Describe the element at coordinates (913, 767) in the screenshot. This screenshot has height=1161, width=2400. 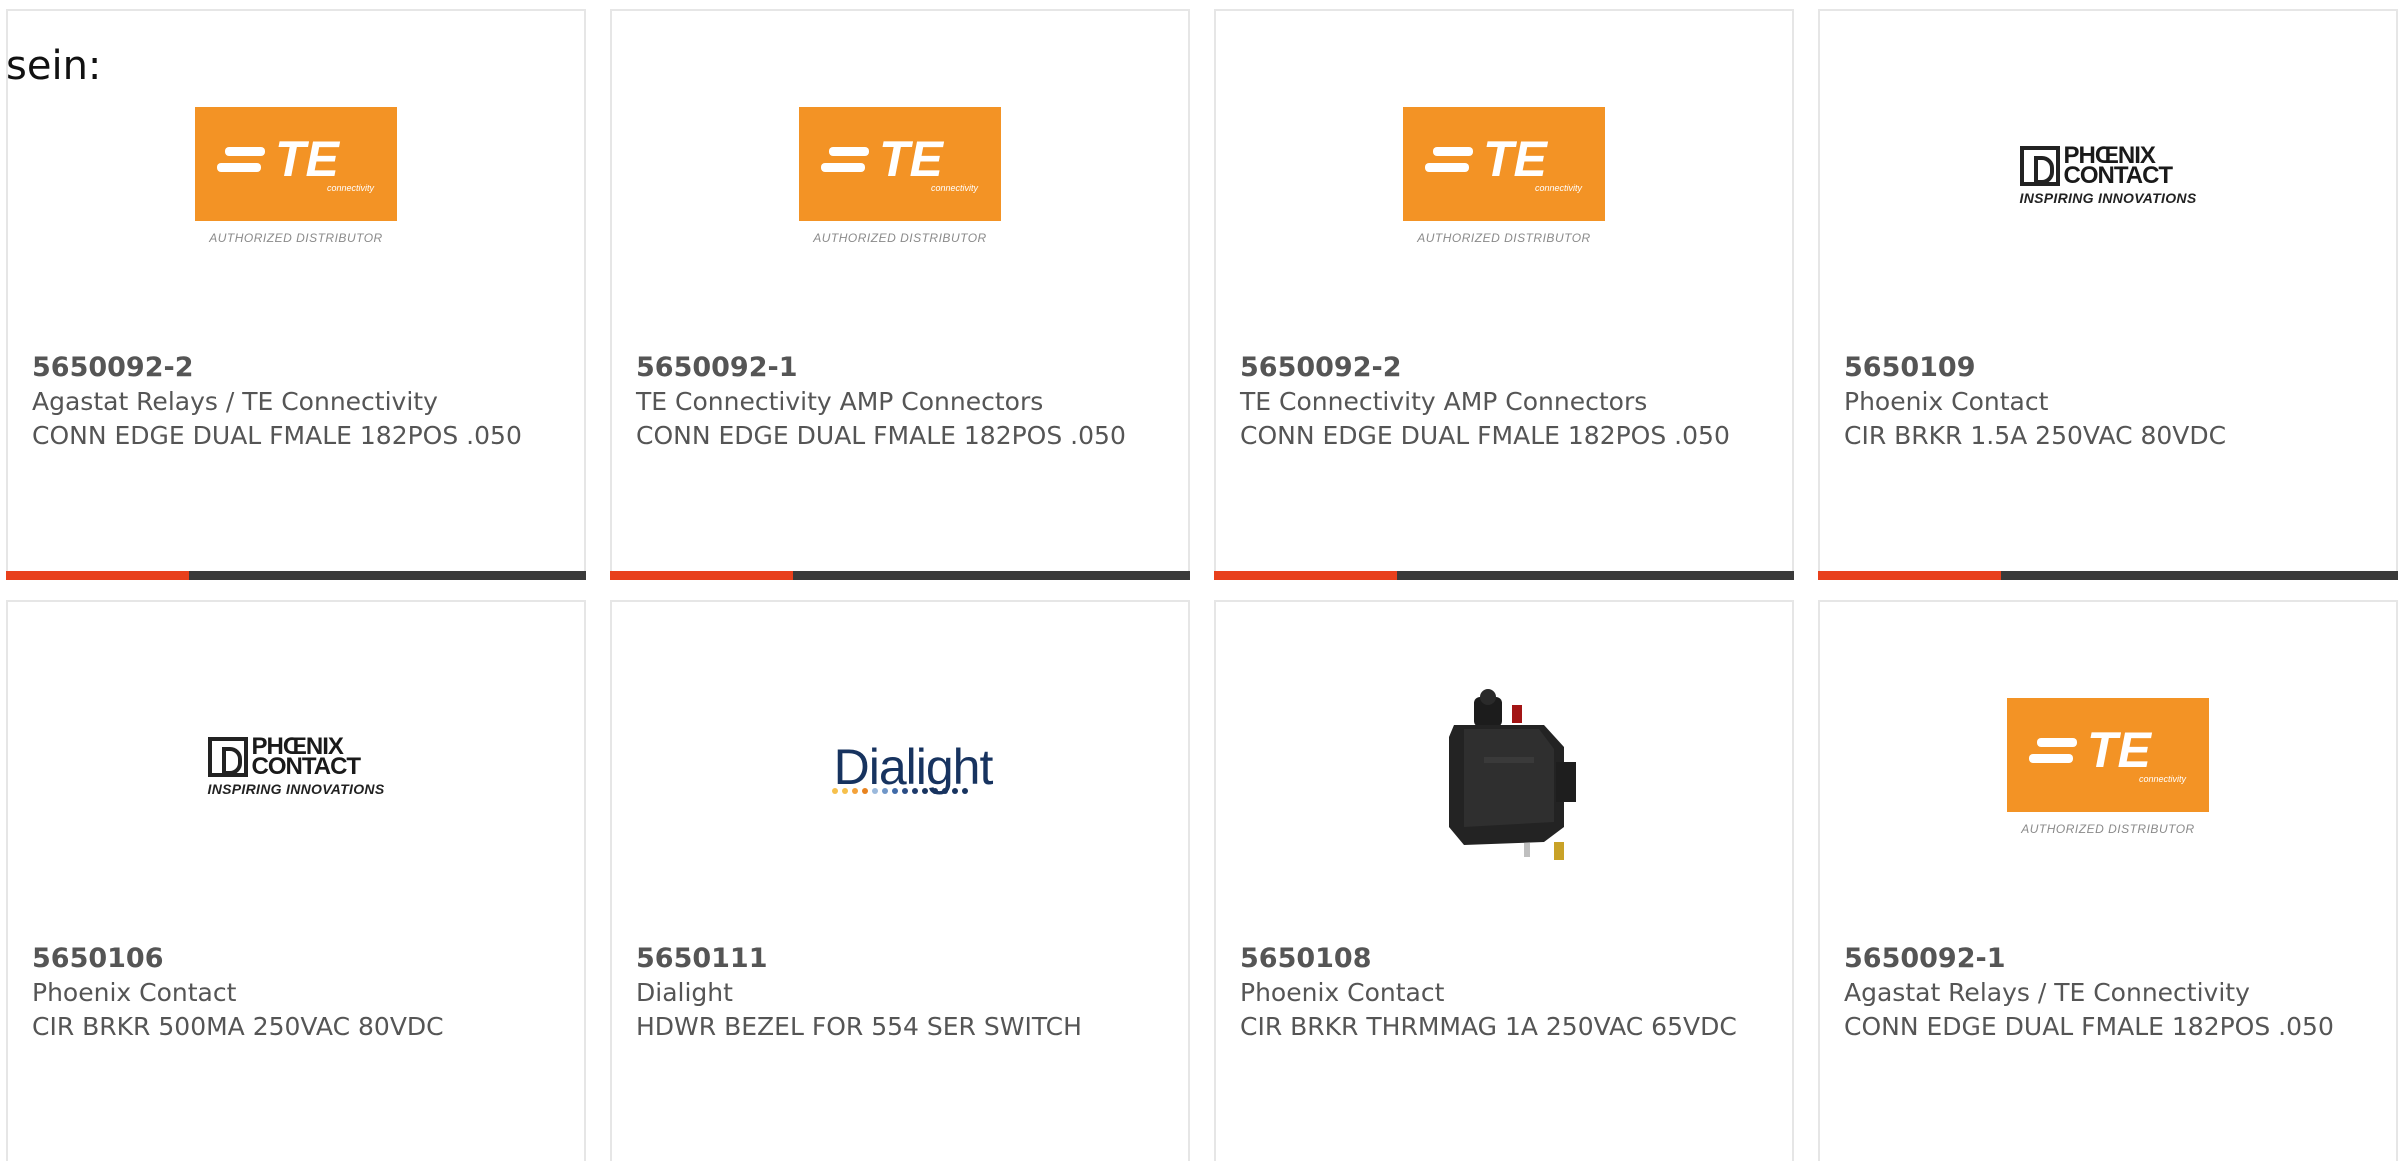
I see `dialight-logo-text: Dialight` at that location.